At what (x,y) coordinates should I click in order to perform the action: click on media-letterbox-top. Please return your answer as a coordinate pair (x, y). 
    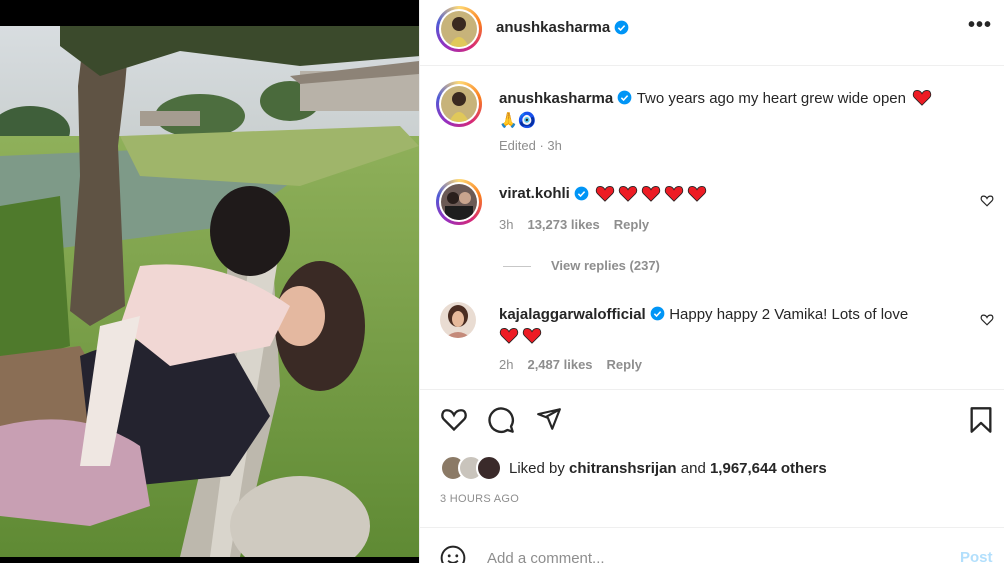
    Looking at the image, I should click on (209, 13).